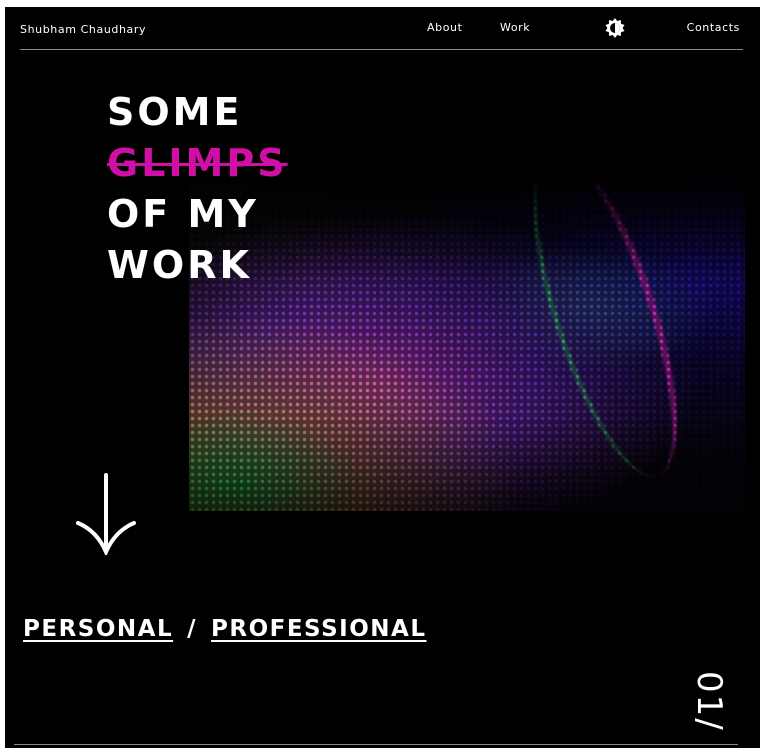 This screenshot has height=748, width=766. What do you see at coordinates (713, 27) in the screenshot?
I see `nav-contacts-link: Contacts` at bounding box center [713, 27].